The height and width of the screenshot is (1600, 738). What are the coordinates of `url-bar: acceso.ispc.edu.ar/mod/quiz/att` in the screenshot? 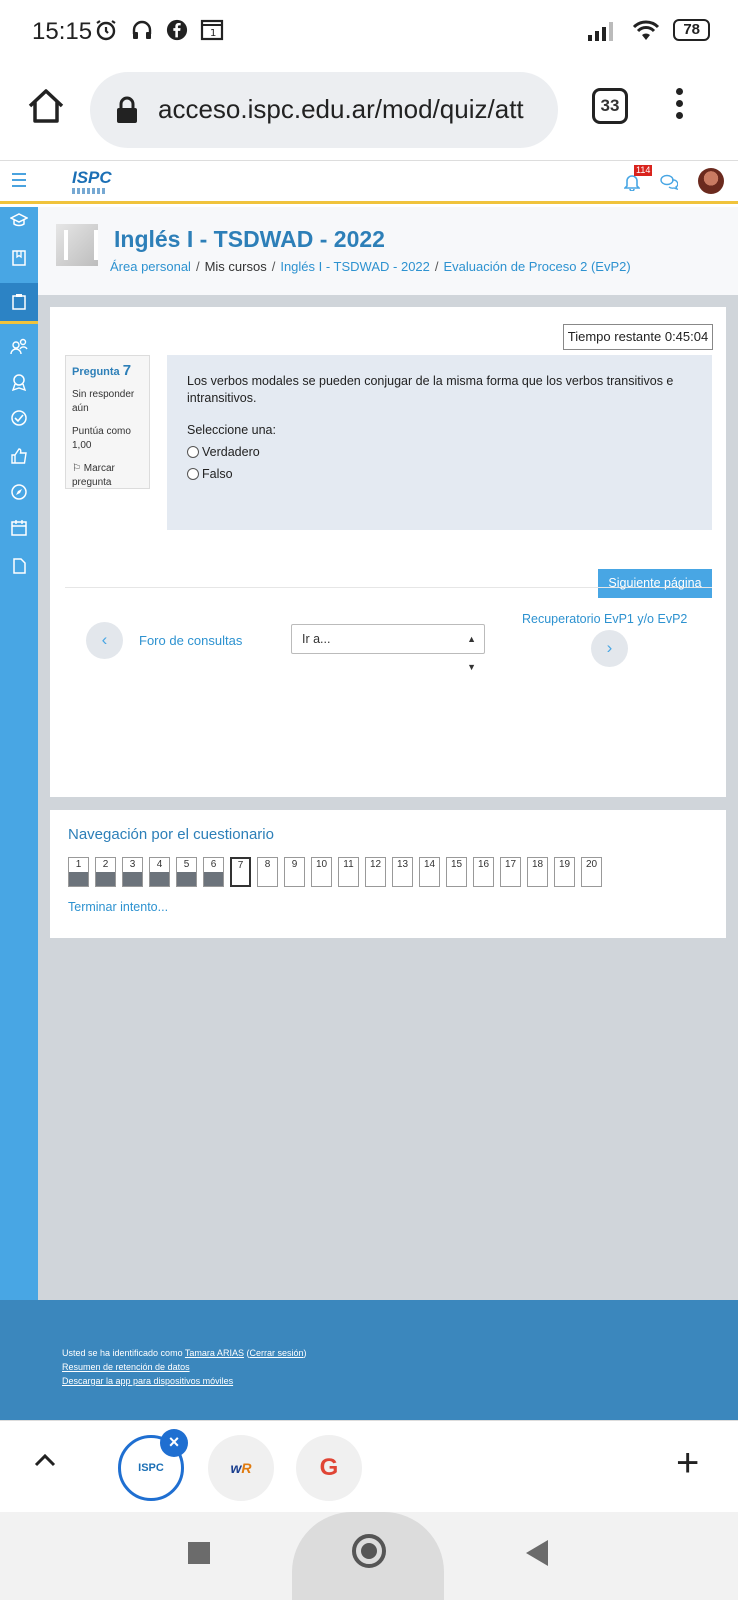 It's located at (324, 110).